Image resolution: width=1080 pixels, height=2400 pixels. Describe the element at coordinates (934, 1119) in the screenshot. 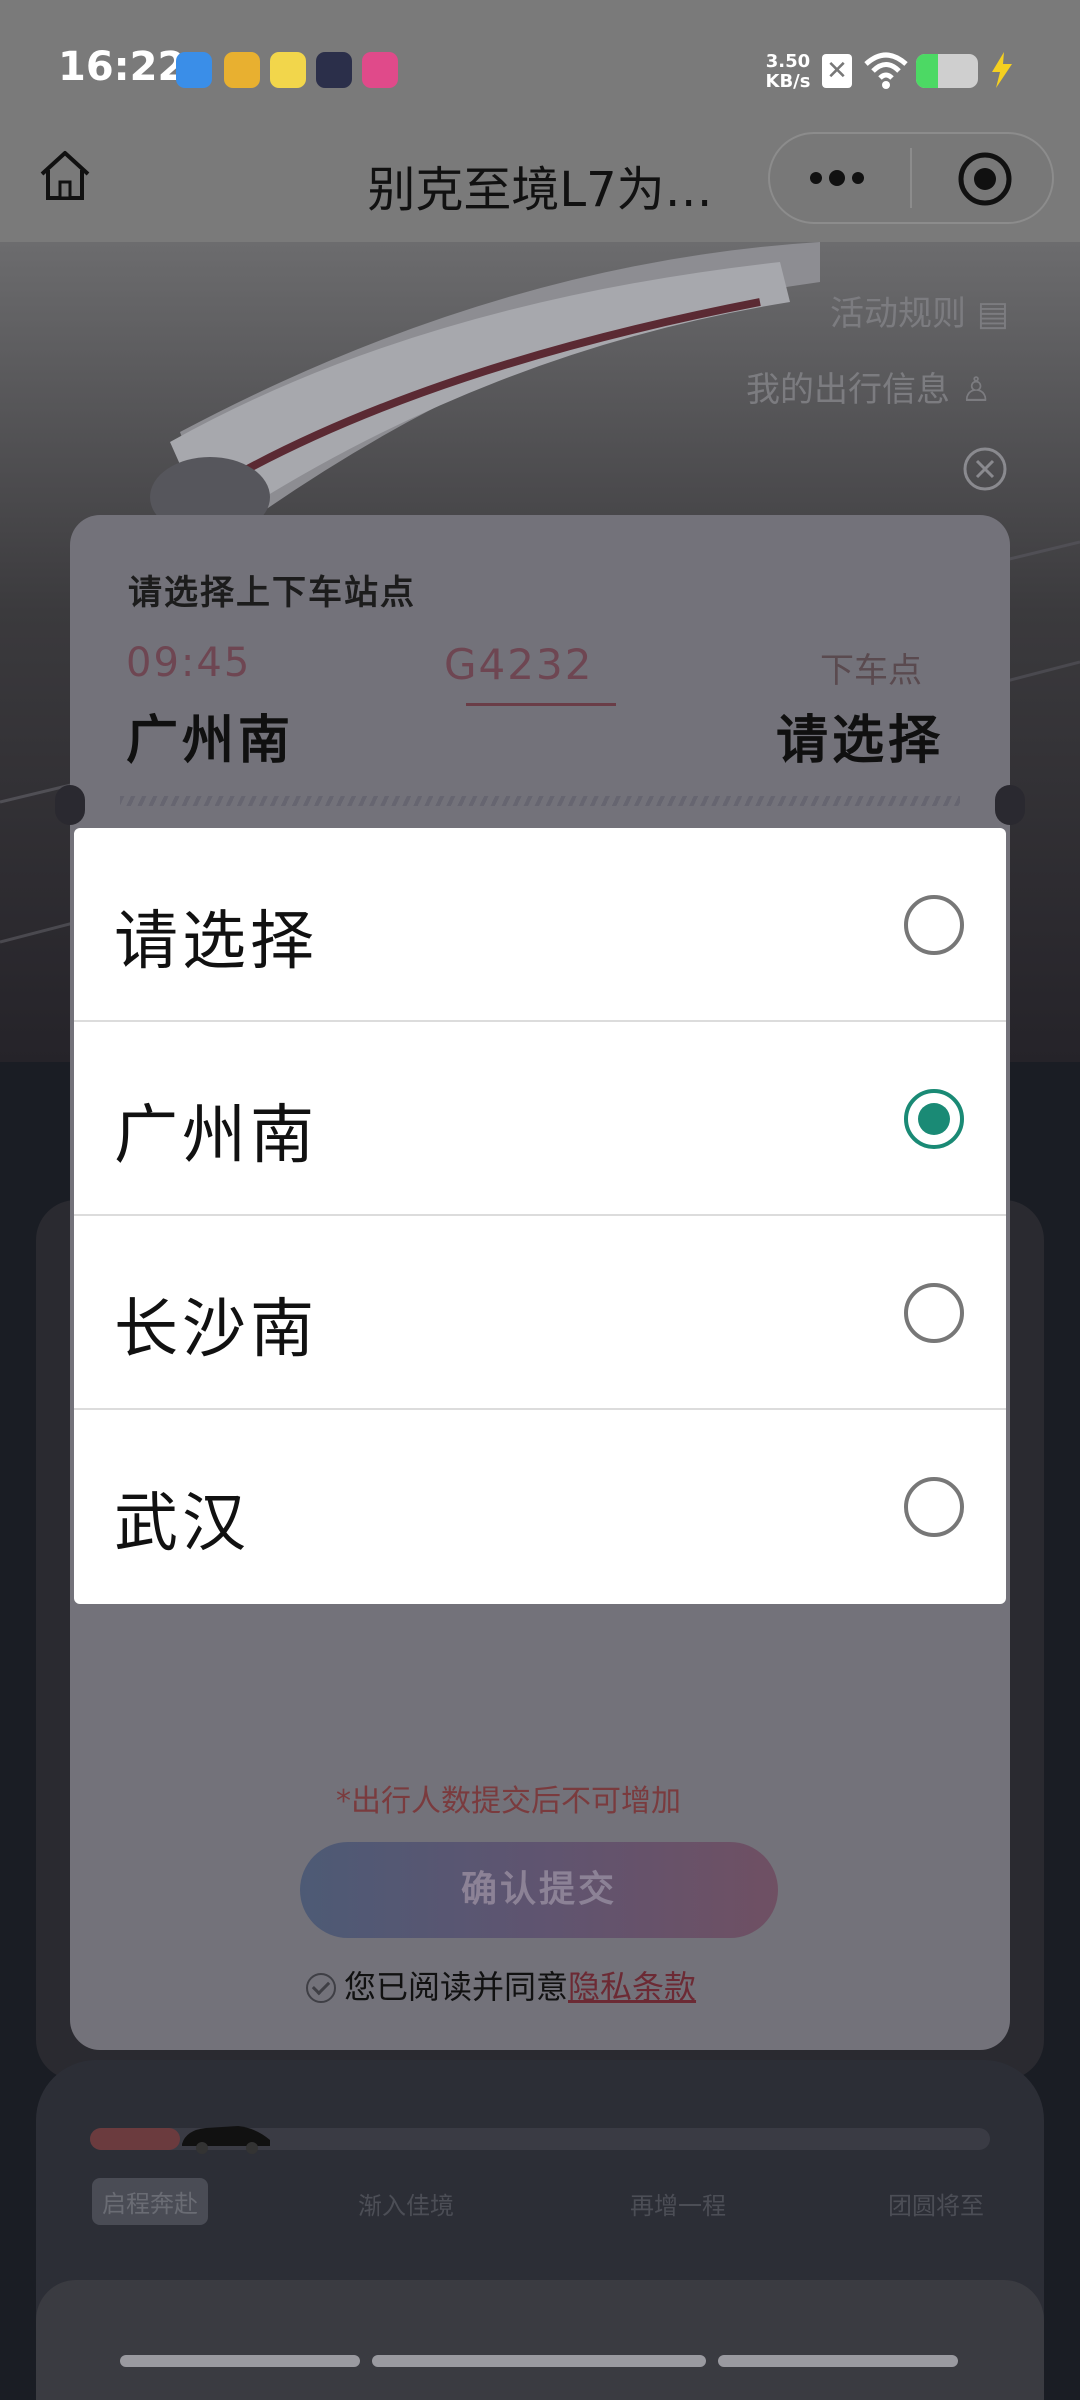

I see `radio-checked-icon` at that location.